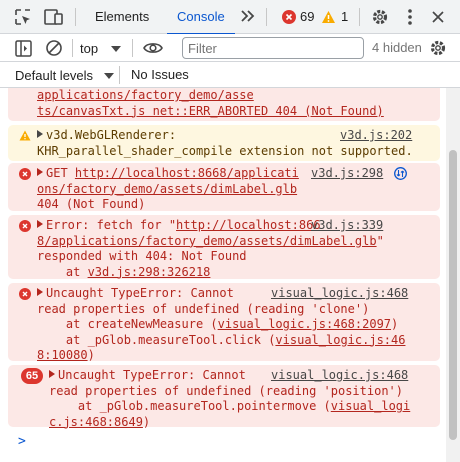  Describe the element at coordinates (344, 17) in the screenshot. I see `warning-count: 1` at that location.